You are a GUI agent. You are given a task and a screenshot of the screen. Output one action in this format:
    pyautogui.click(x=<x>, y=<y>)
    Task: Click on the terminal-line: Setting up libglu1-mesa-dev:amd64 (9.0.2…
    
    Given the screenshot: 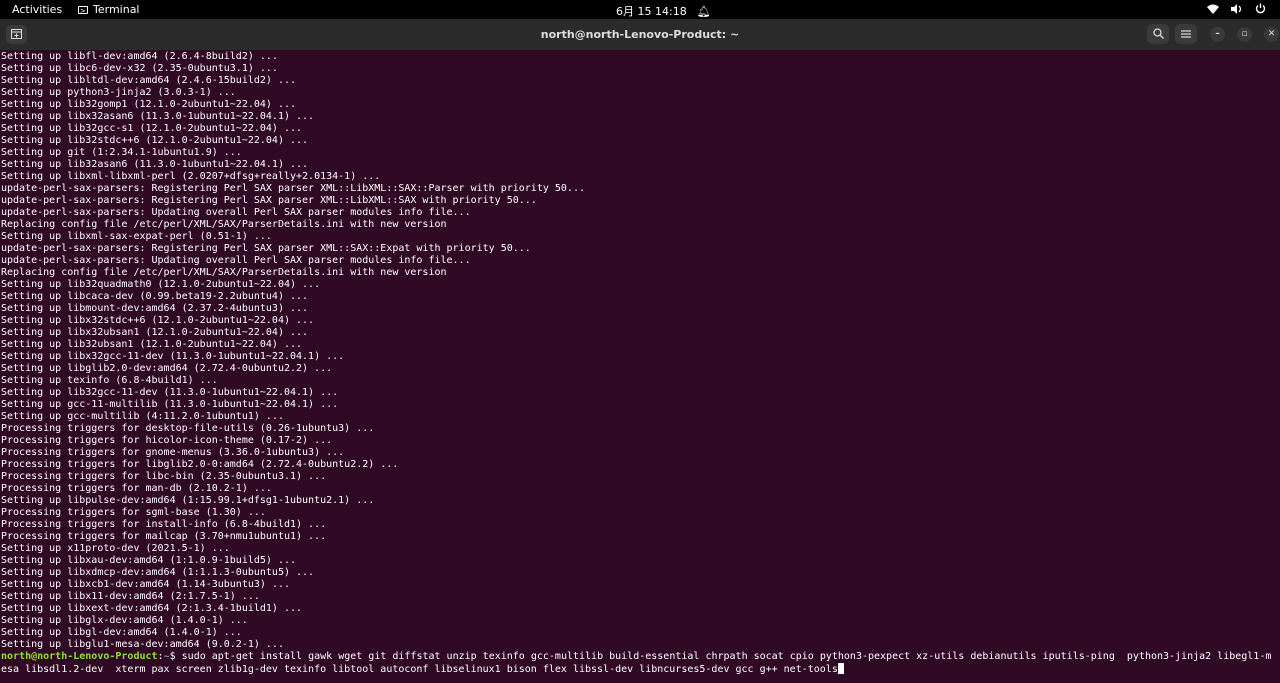 What is the action you would take?
    pyautogui.click(x=142, y=644)
    